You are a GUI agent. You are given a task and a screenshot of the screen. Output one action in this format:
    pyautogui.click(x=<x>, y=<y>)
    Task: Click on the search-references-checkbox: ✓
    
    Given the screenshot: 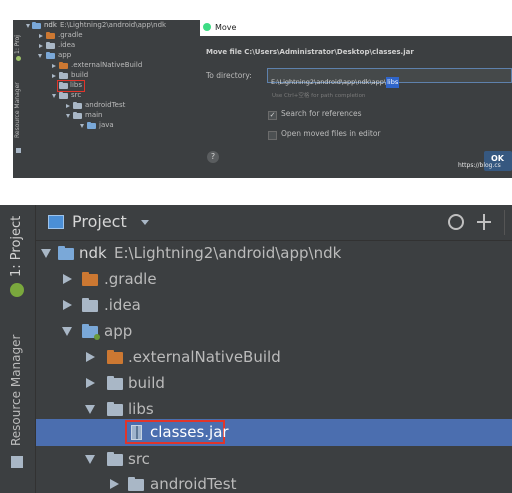 What is the action you would take?
    pyautogui.click(x=272, y=115)
    